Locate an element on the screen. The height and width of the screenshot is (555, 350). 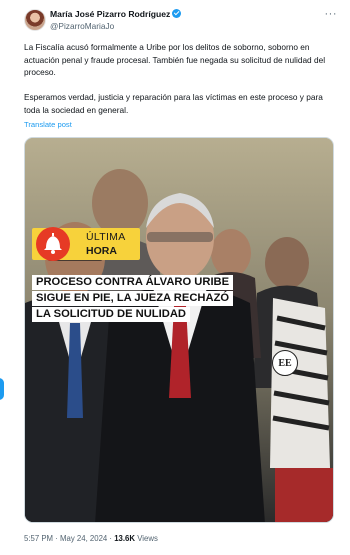
more-icon: ··· is located at coordinates (331, 14).